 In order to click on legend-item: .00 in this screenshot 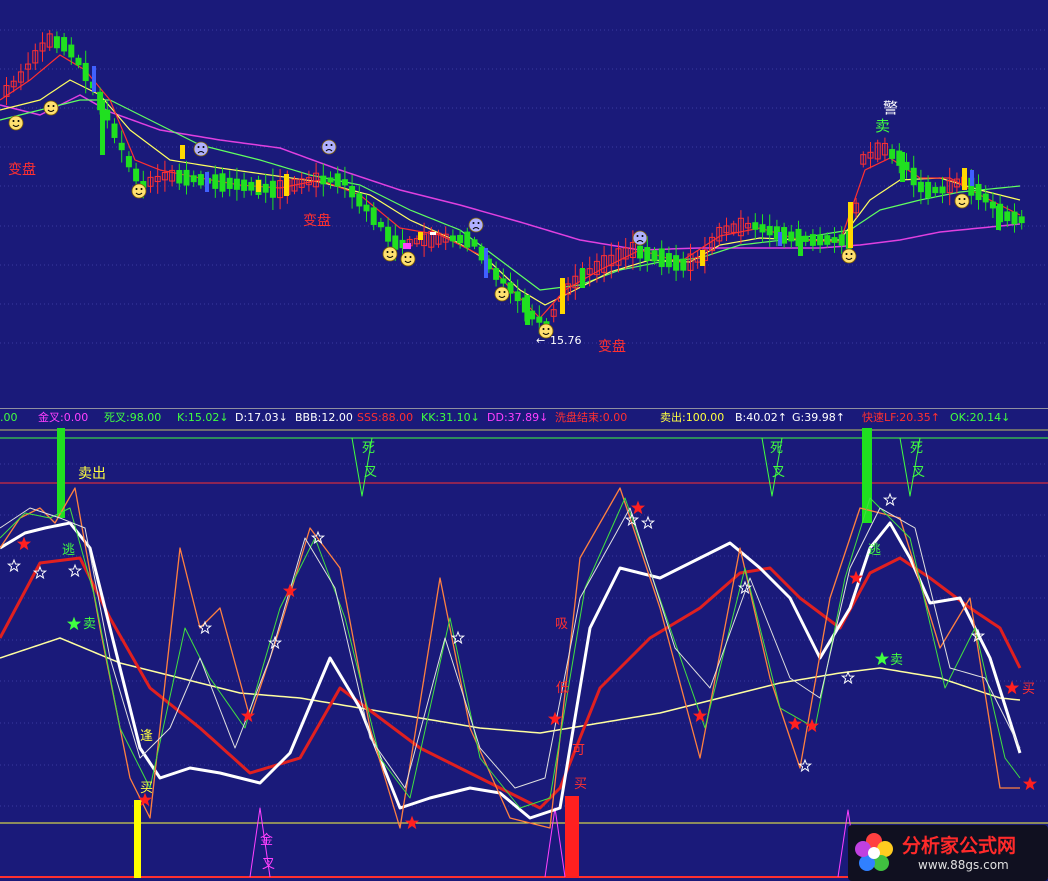, I will do `click(9, 417)`.